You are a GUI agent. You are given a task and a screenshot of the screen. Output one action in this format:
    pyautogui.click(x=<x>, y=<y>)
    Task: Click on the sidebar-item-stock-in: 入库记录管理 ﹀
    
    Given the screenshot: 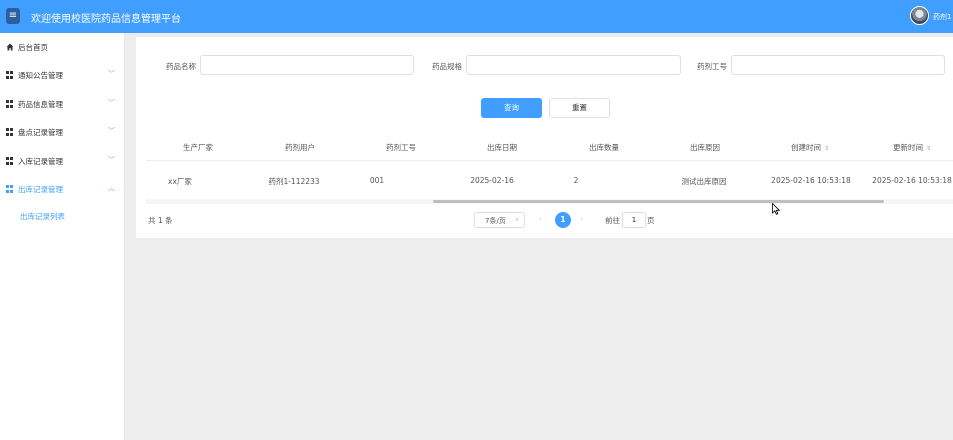 What is the action you would take?
    pyautogui.click(x=62, y=161)
    